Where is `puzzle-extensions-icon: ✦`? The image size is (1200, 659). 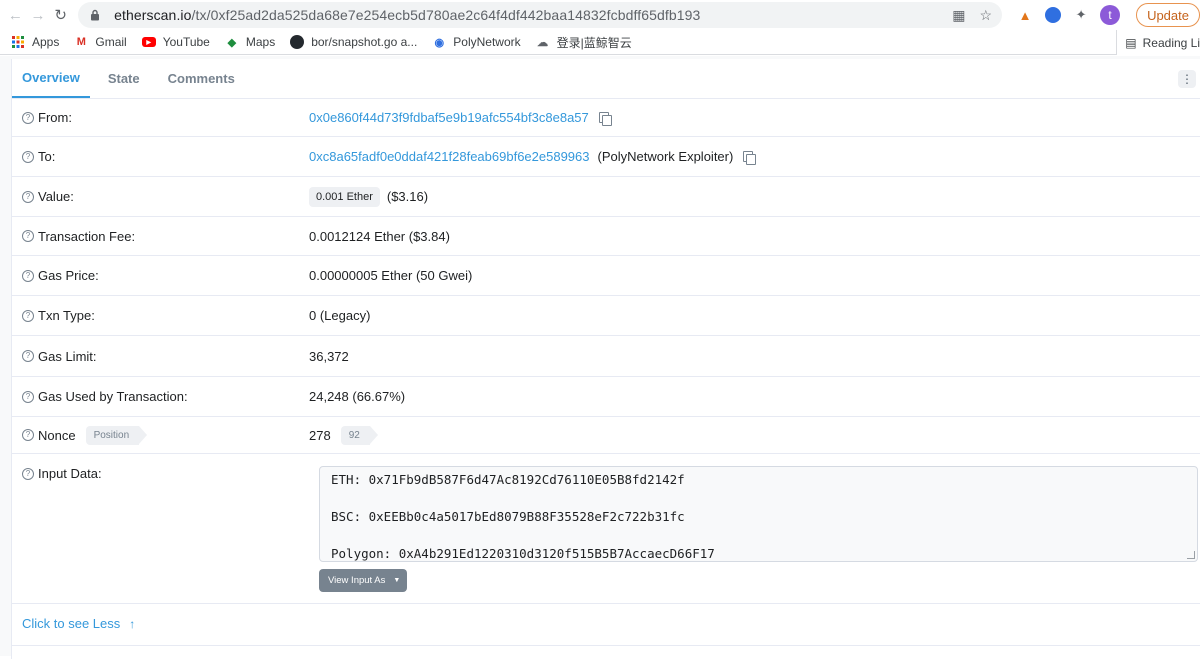
puzzle-extensions-icon: ✦ is located at coordinates (1081, 15).